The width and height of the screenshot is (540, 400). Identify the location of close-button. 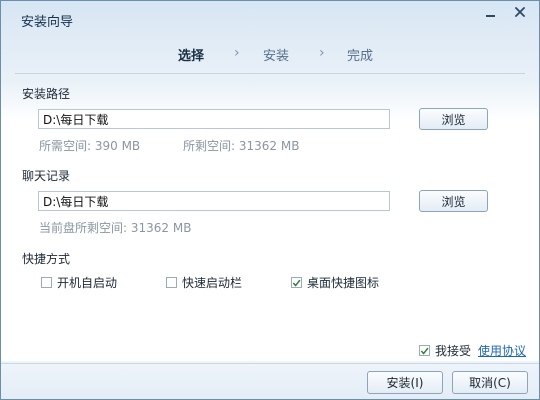
(520, 12).